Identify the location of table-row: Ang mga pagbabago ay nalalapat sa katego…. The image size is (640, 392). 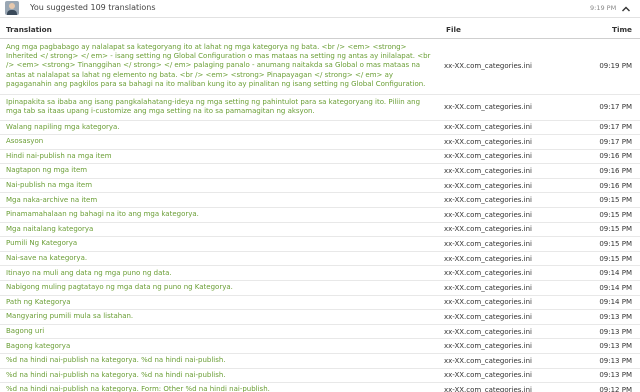
(320, 66).